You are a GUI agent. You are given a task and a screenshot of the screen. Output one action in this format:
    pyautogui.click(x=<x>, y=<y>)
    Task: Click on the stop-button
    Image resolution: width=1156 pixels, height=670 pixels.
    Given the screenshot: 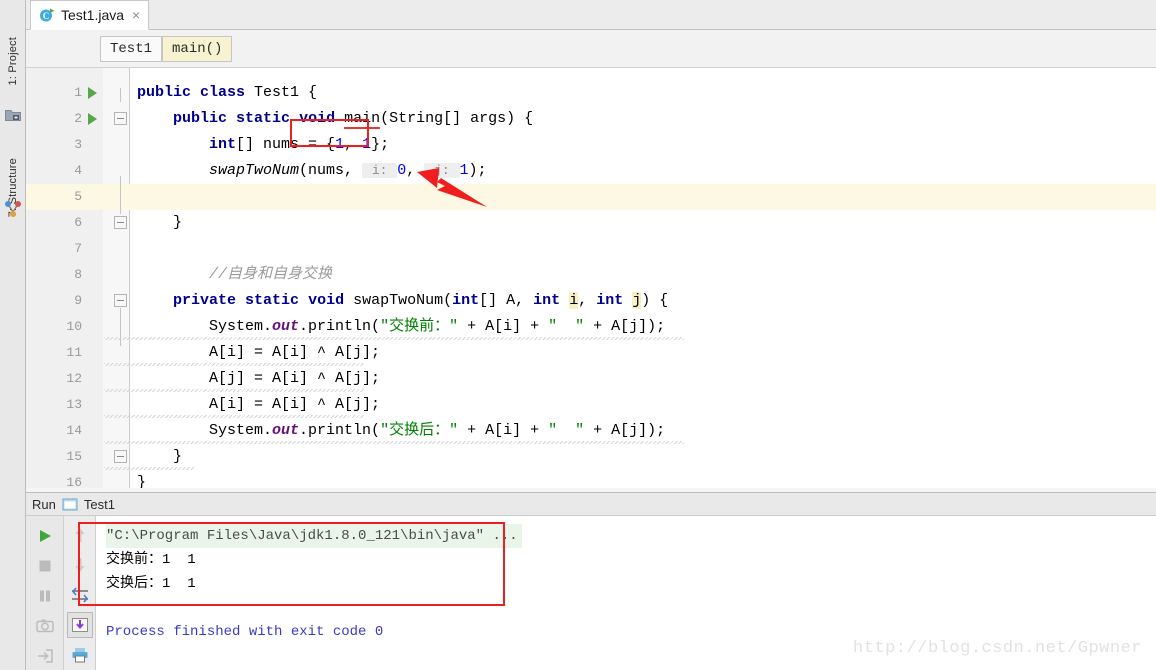 What is the action you would take?
    pyautogui.click(x=45, y=566)
    